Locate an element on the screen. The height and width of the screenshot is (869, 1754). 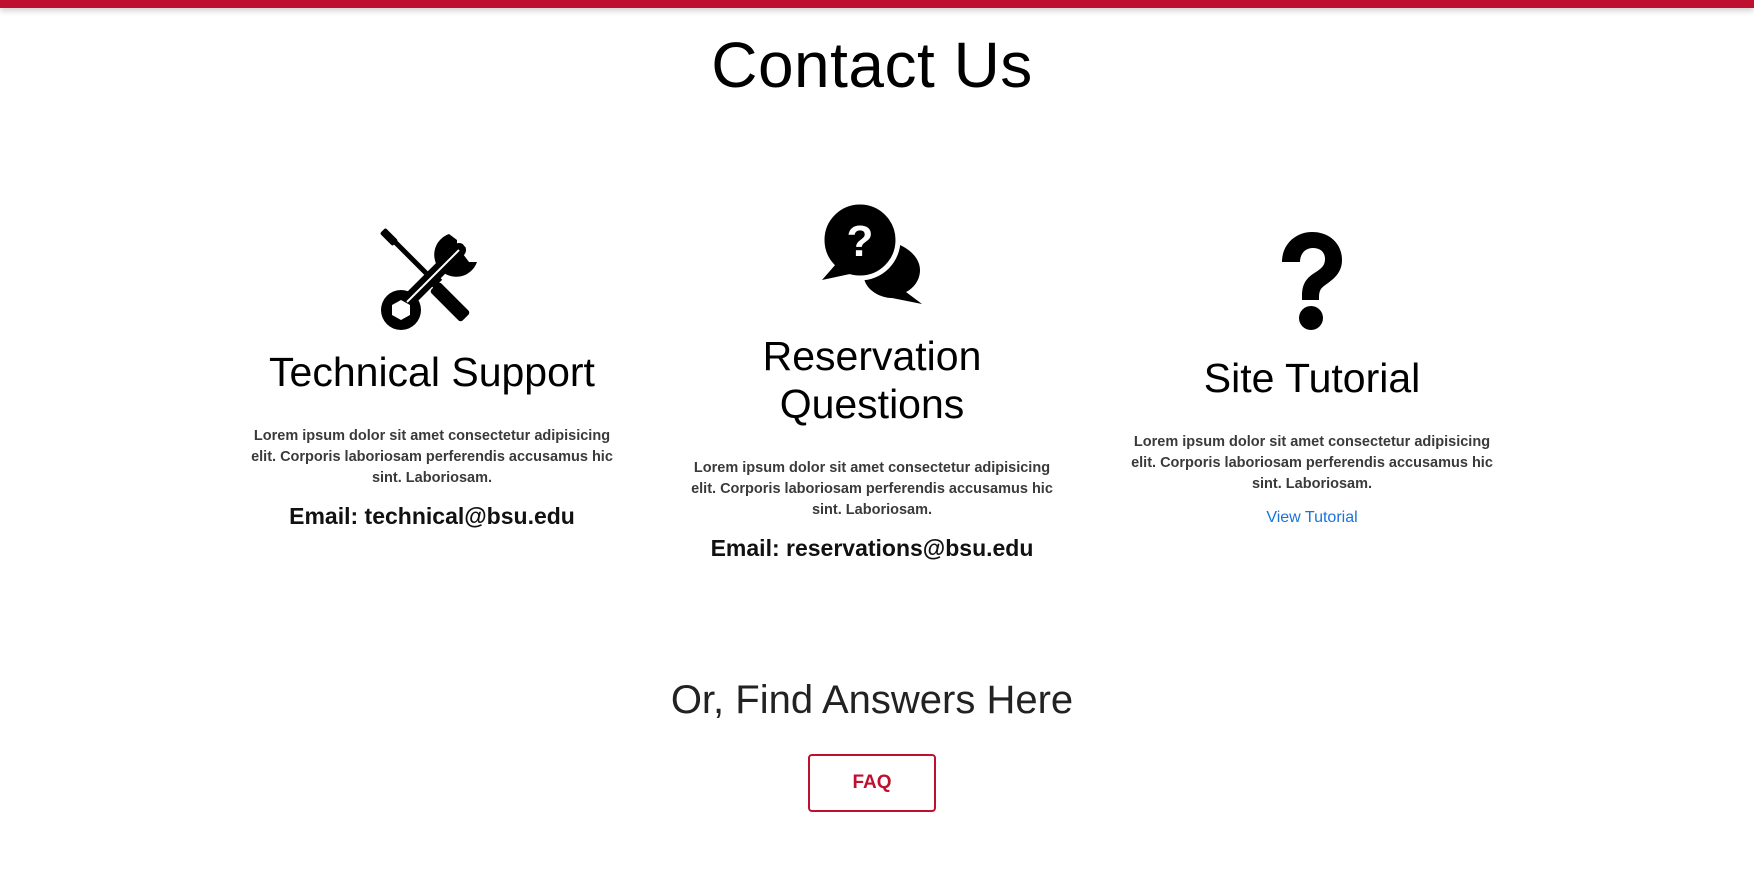
card-title: Reservation Questions is located at coordinates (872, 380).